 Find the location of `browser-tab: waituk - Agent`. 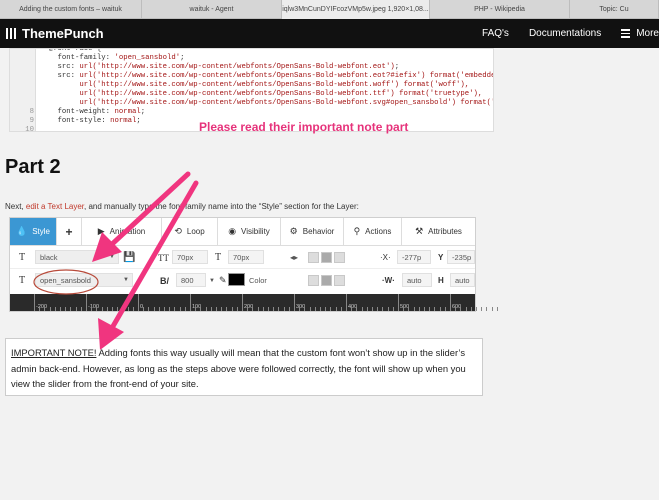

browser-tab: waituk - Agent is located at coordinates (212, 9).